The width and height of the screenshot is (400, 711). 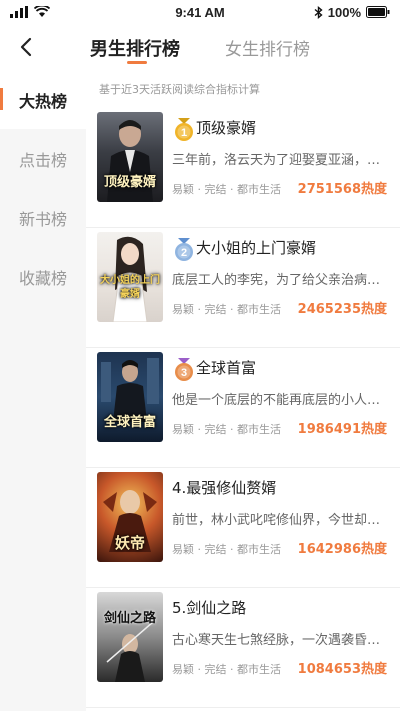 I want to click on status-bar: 9:41 AM 100%, so click(x=200, y=12).